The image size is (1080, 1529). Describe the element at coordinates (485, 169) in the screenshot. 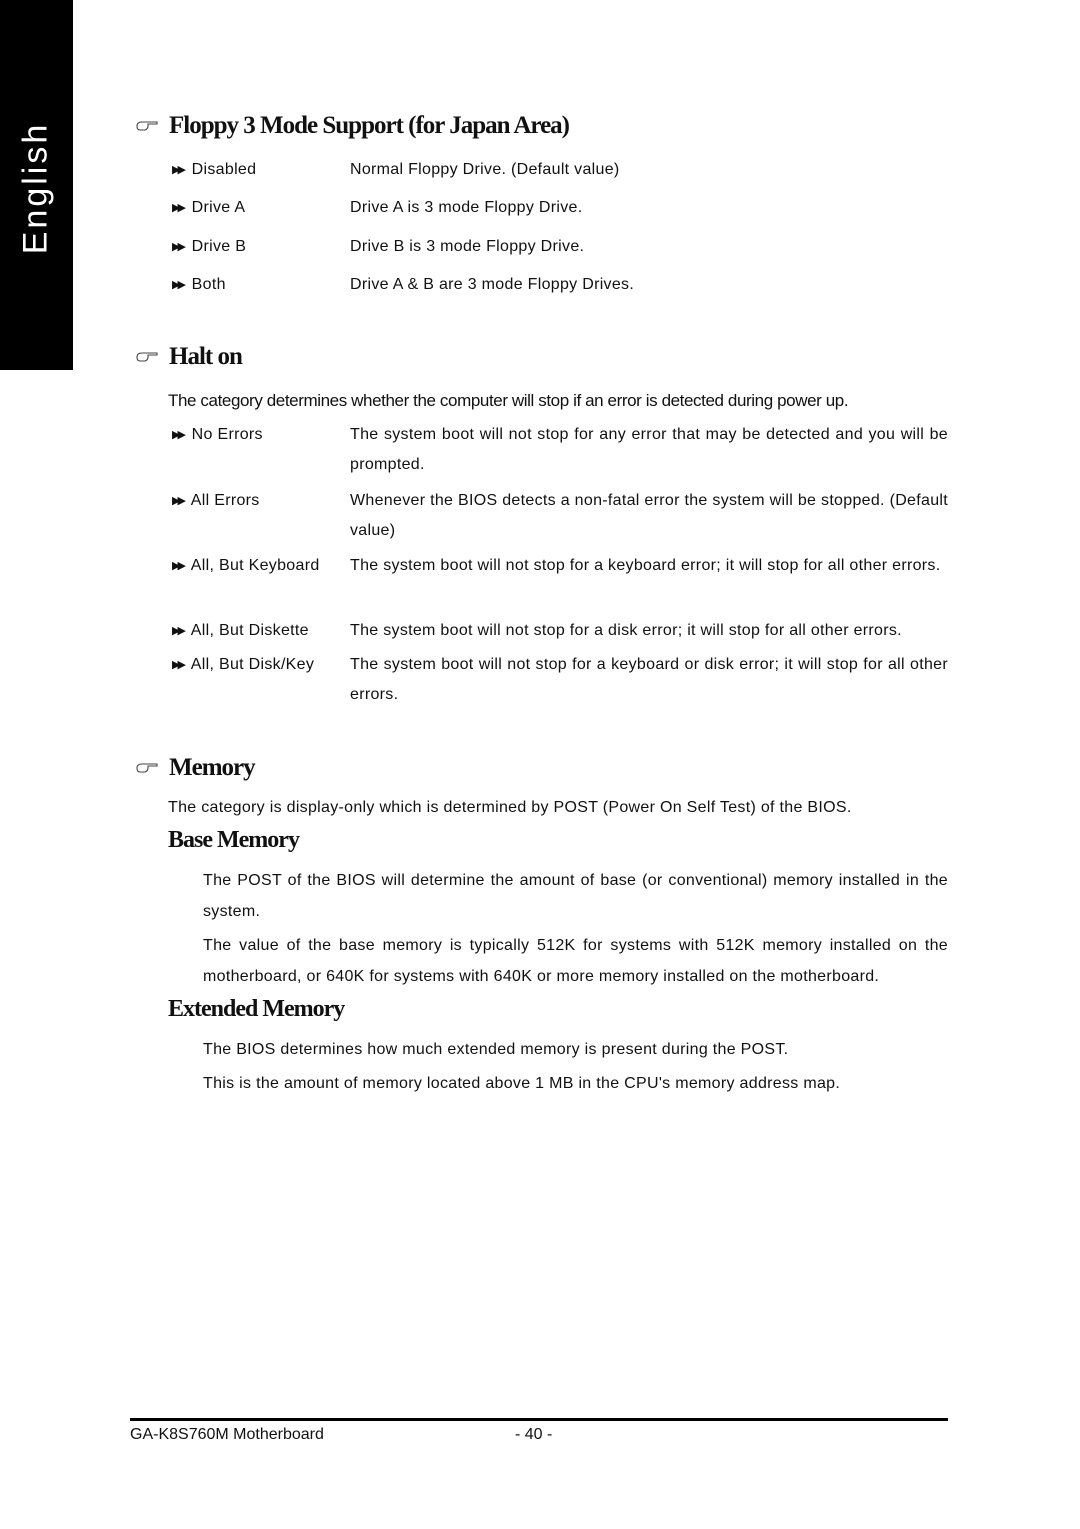

I see `option-desc: Normal Floppy Drive. (Default value)` at that location.